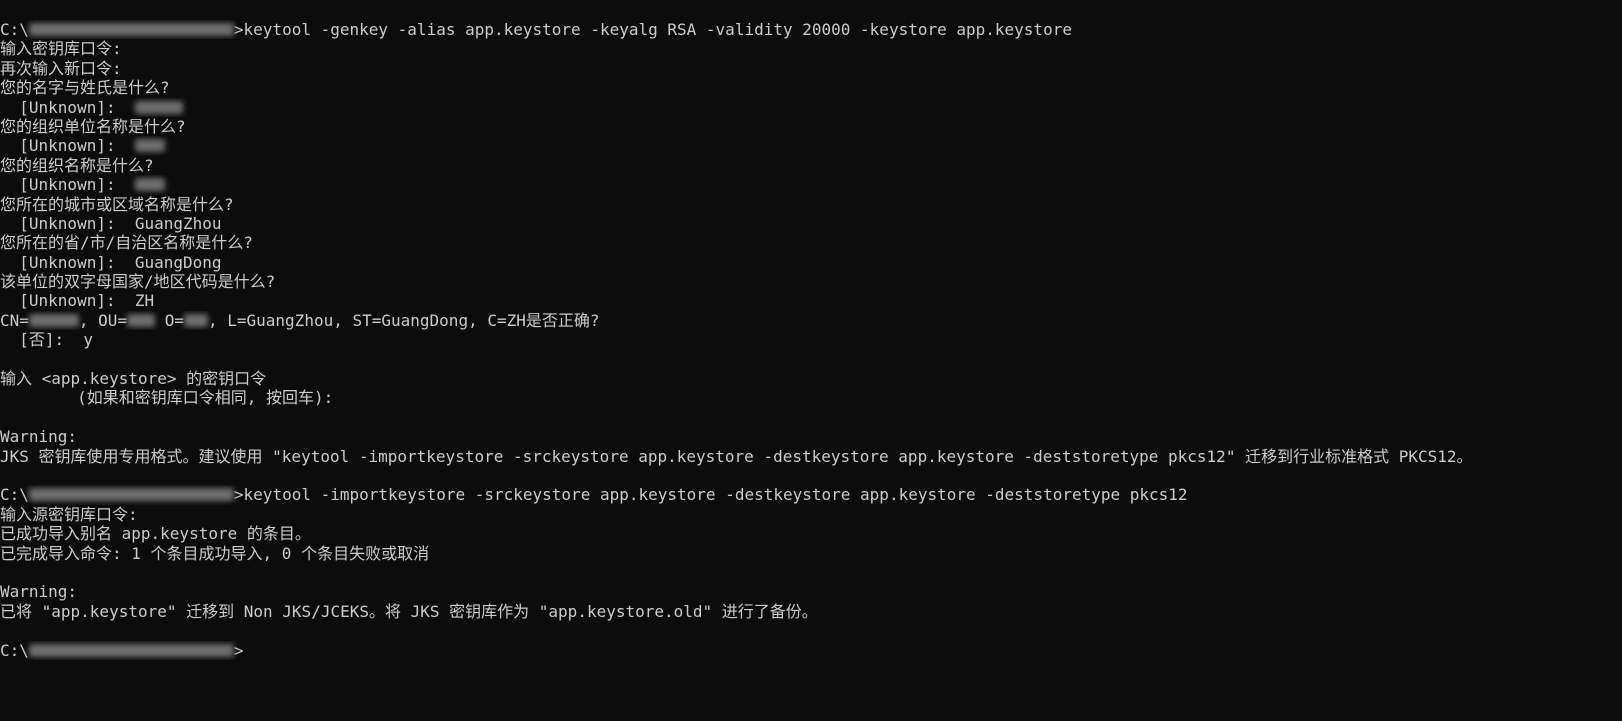 Image resolution: width=1622 pixels, height=721 pixels. I want to click on line-text: 输入密钥库口令:, so click(61, 49).